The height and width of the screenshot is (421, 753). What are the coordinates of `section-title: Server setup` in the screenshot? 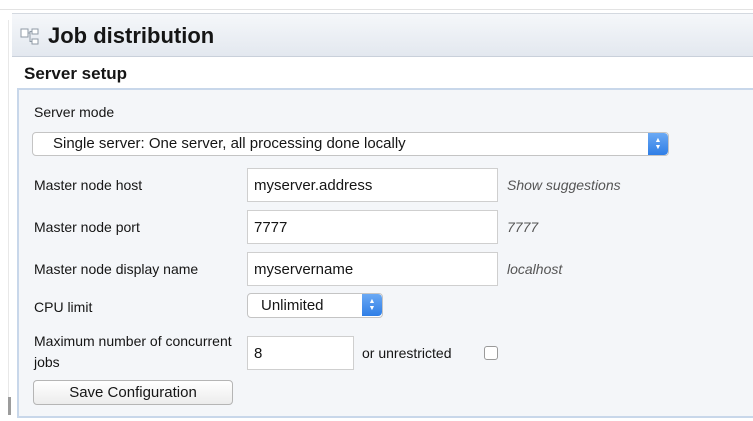 It's located at (75, 73).